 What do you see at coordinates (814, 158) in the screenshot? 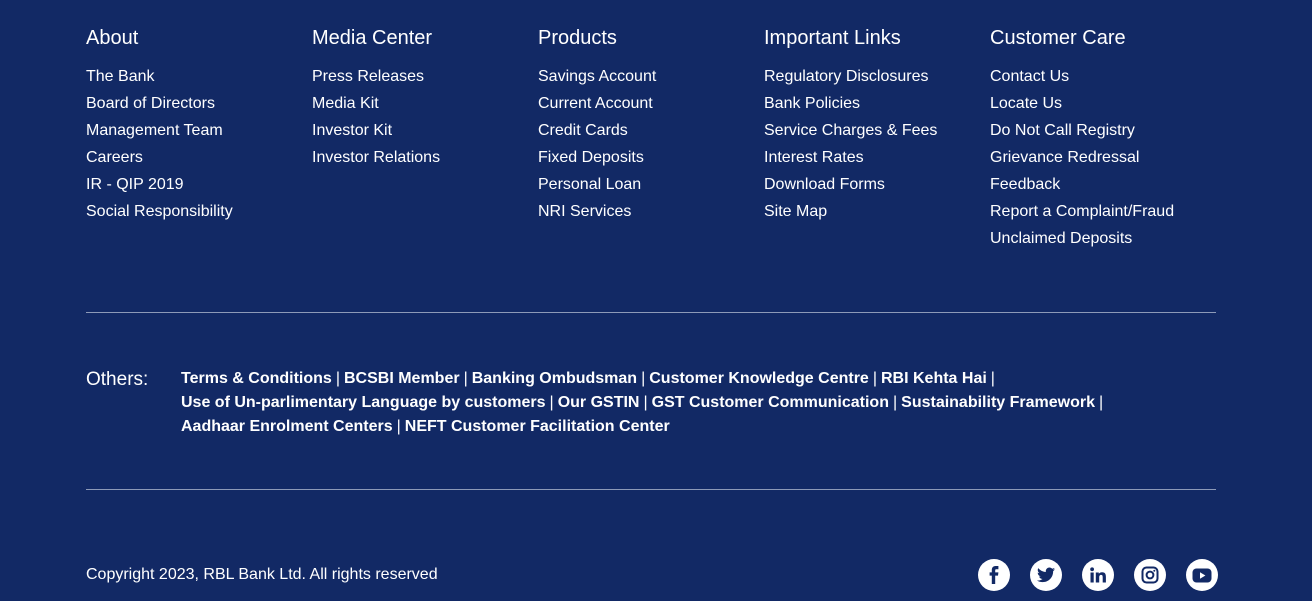
I see `footer-link-interest-rates: Interest Rates` at bounding box center [814, 158].